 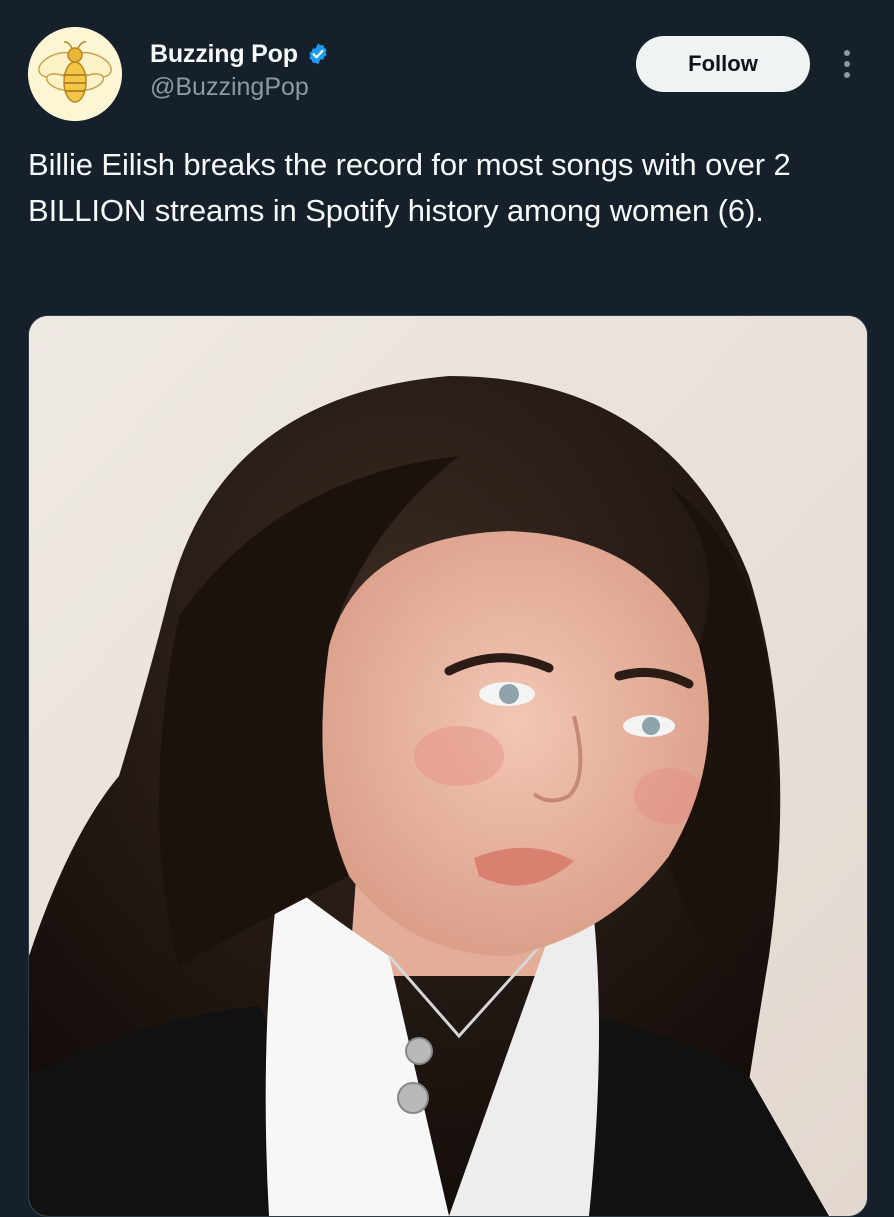 What do you see at coordinates (318, 54) in the screenshot?
I see `verified-badge-icon` at bounding box center [318, 54].